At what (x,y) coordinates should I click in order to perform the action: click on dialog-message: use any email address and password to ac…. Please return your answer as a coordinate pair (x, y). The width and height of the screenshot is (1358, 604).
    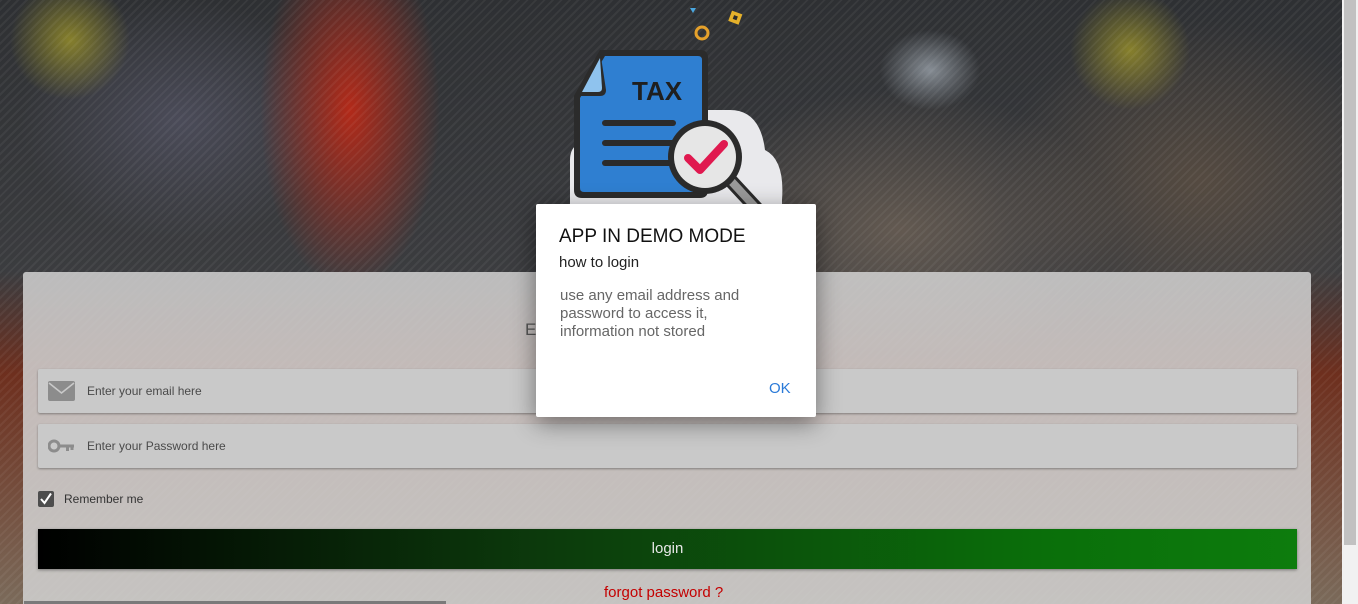
    Looking at the image, I should click on (650, 313).